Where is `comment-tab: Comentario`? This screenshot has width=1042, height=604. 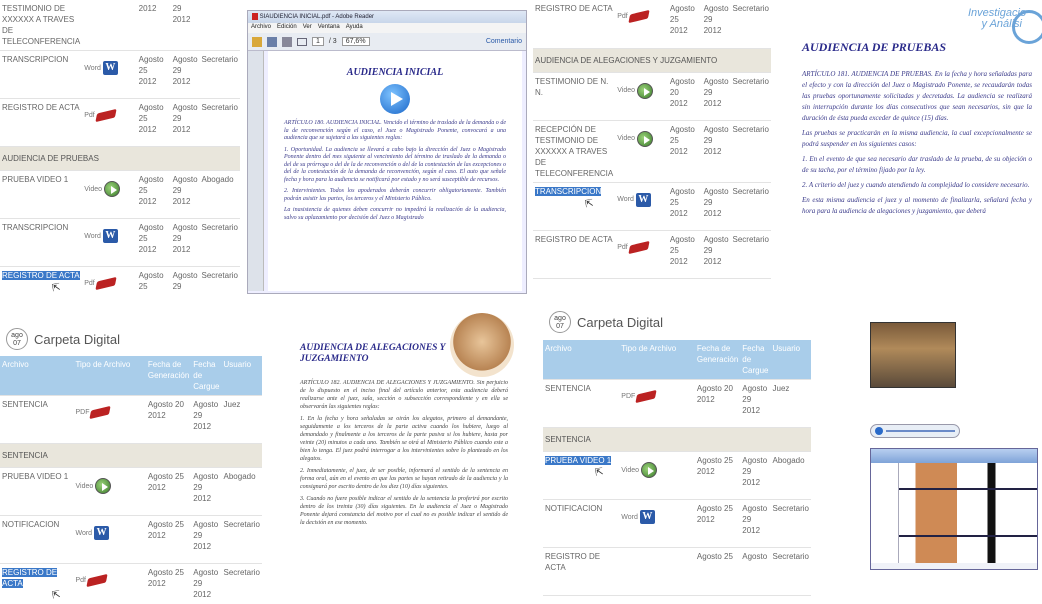
comment-tab: Comentario is located at coordinates (504, 41).